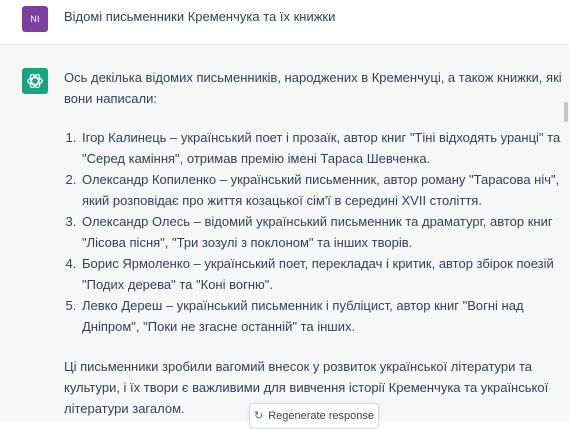 This screenshot has height=429, width=569. Describe the element at coordinates (258, 415) in the screenshot. I see `refresh-icon: ↻` at that location.